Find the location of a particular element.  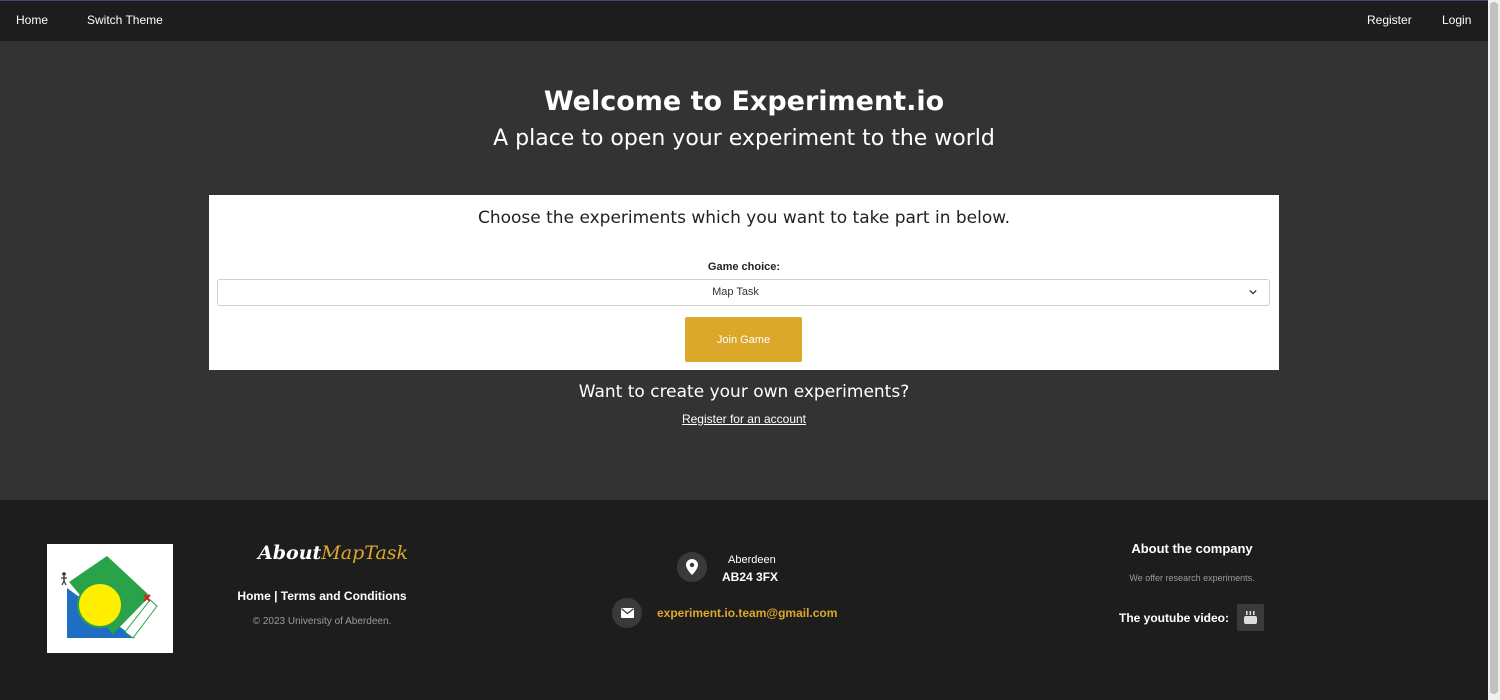

page-title: Welcome to Experiment.io is located at coordinates (744, 101).